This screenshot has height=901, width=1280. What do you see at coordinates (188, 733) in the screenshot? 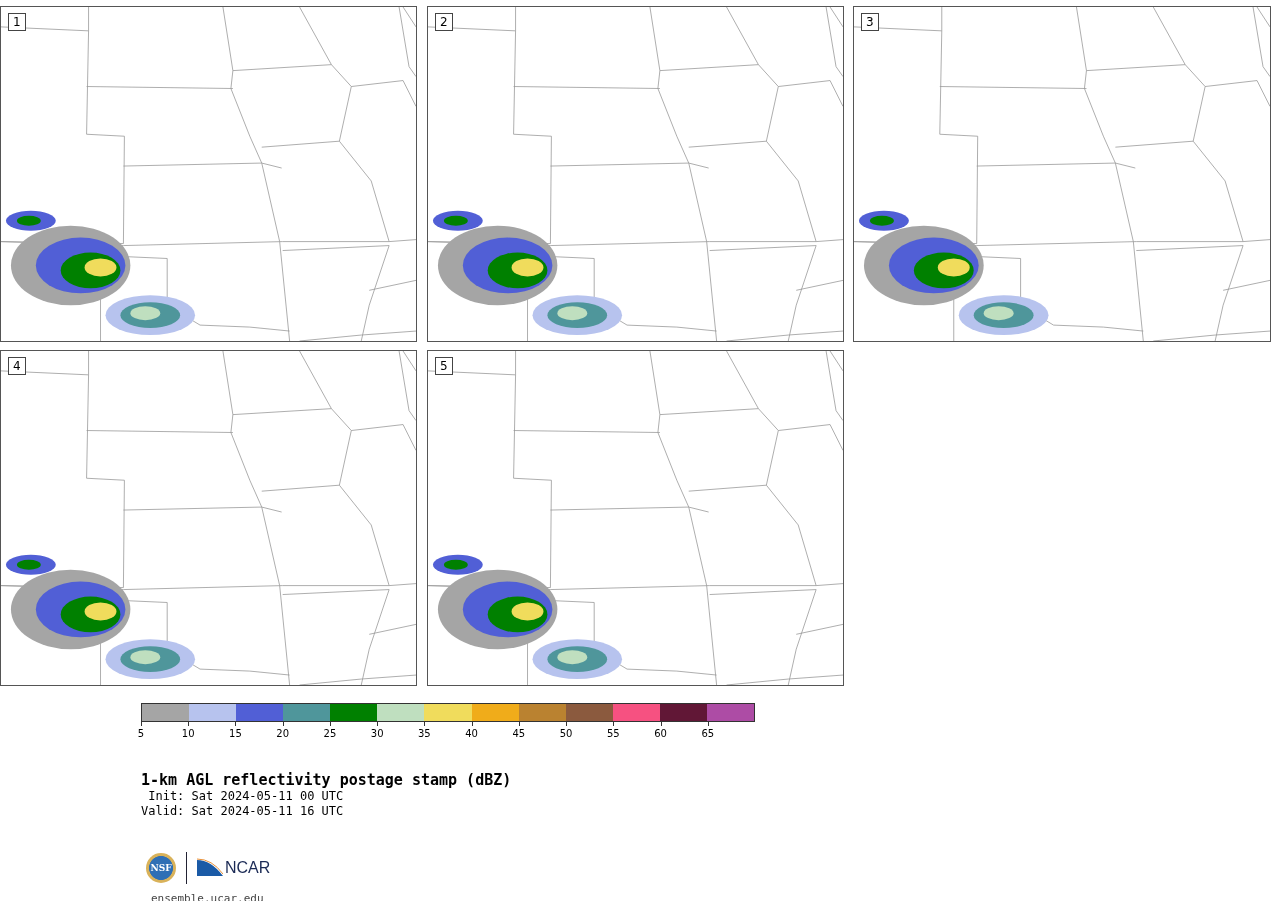
I see `tick-label: 10` at bounding box center [188, 733].